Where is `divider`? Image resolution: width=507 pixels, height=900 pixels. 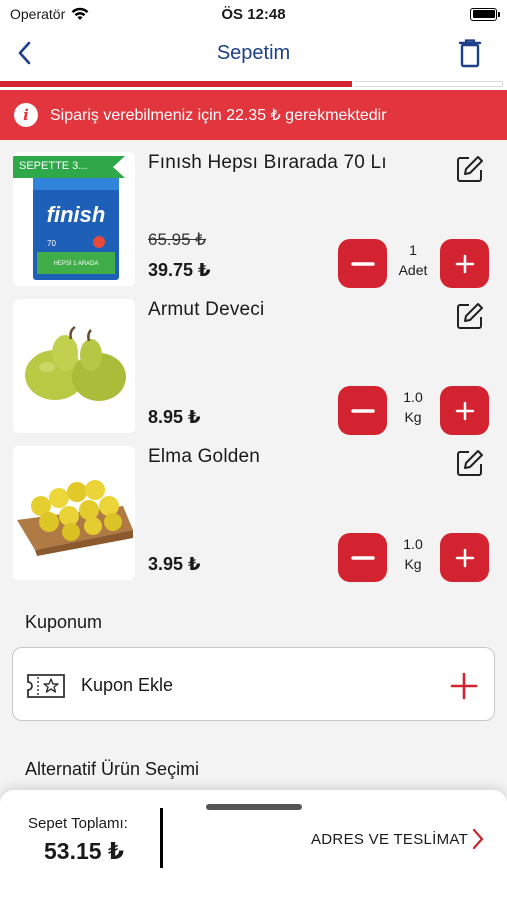
divider is located at coordinates (161, 838).